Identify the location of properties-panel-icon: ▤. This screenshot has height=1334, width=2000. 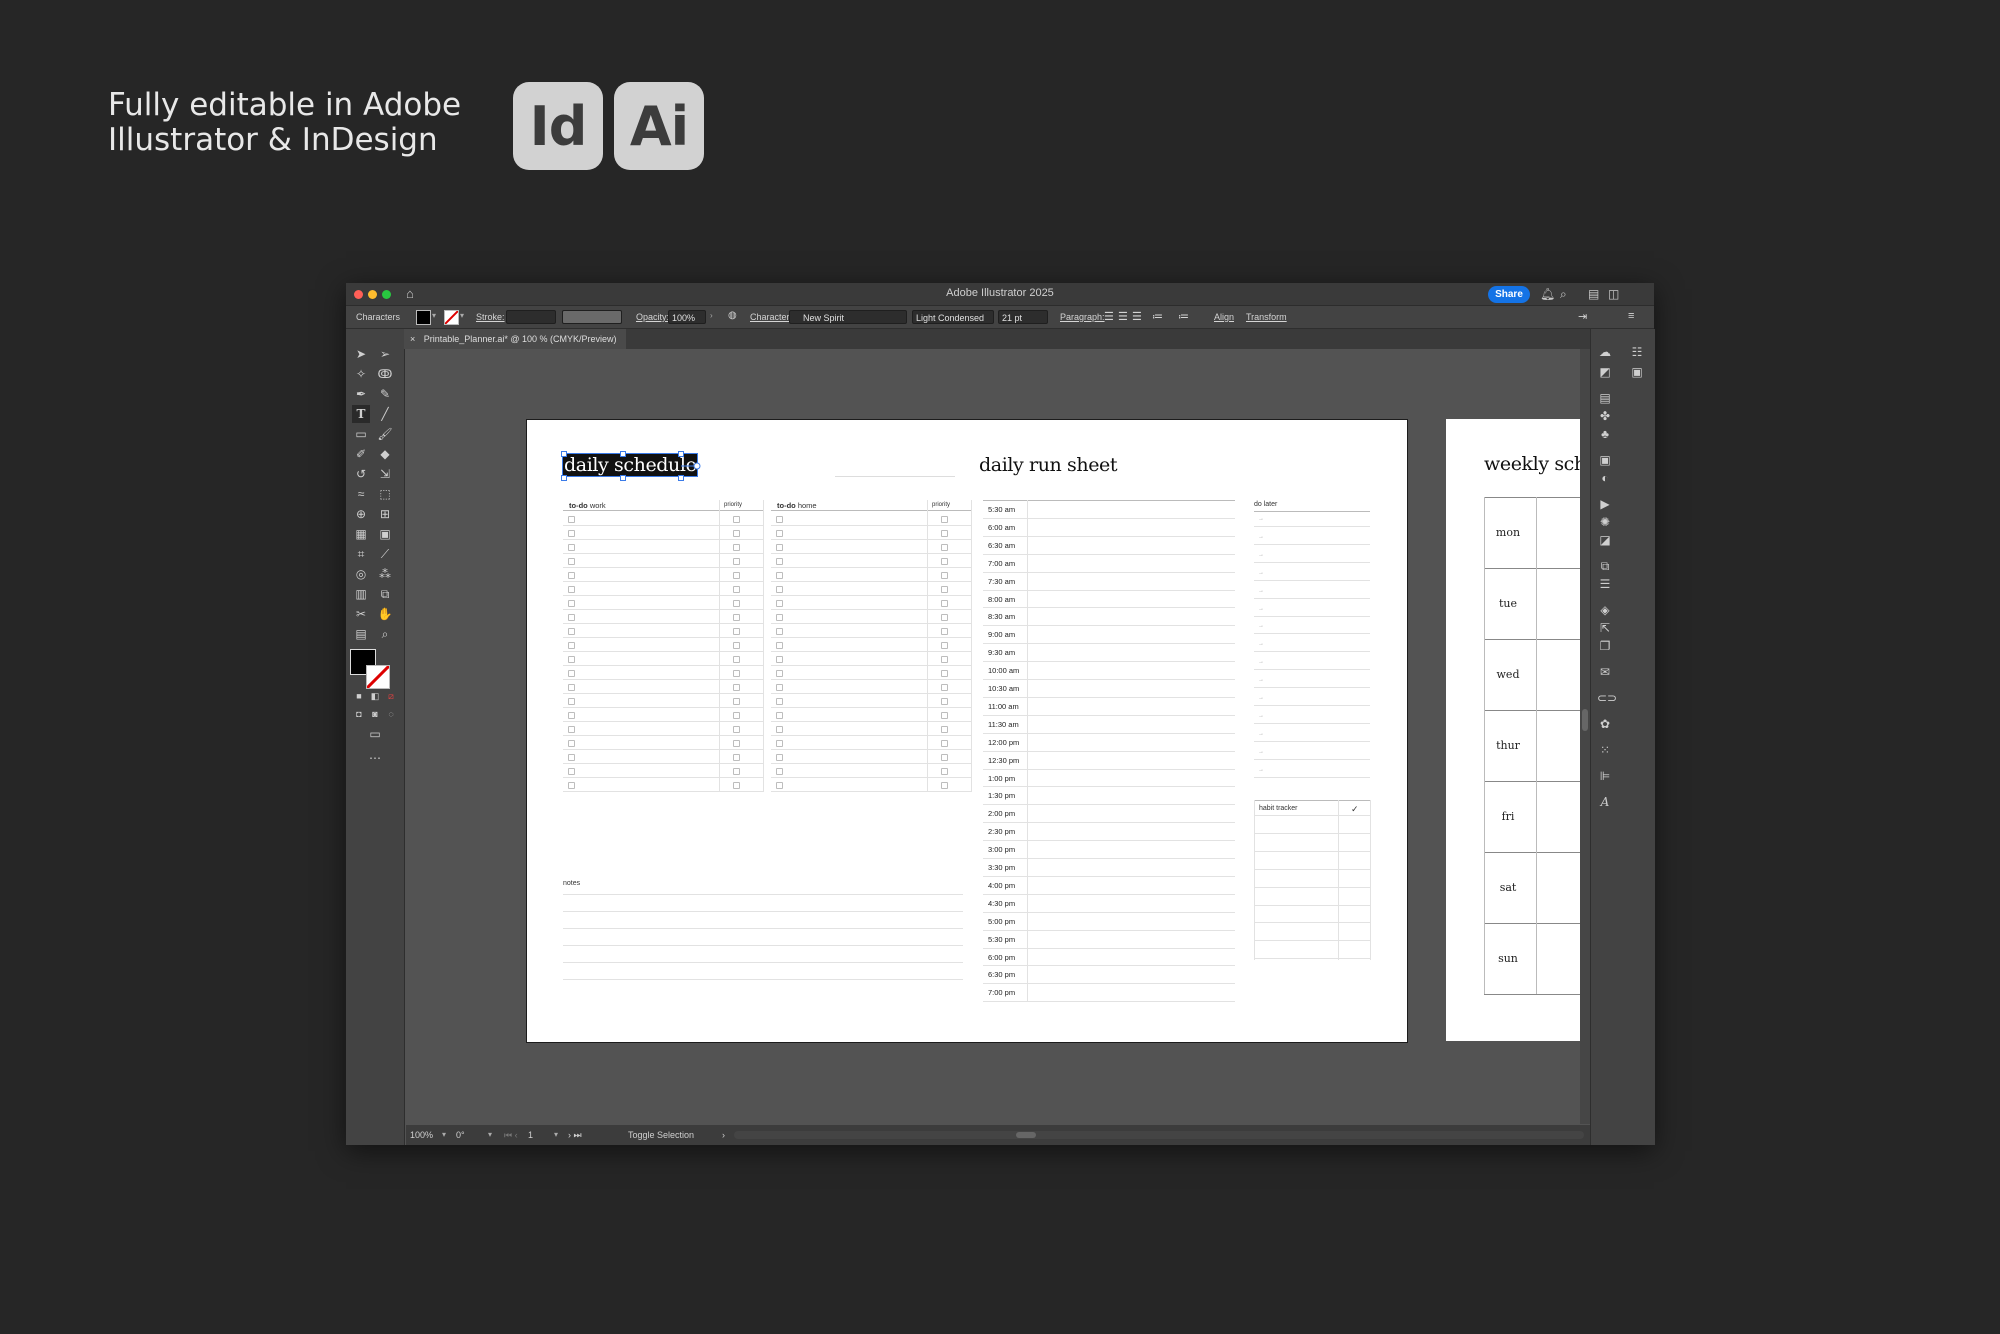
(1605, 398).